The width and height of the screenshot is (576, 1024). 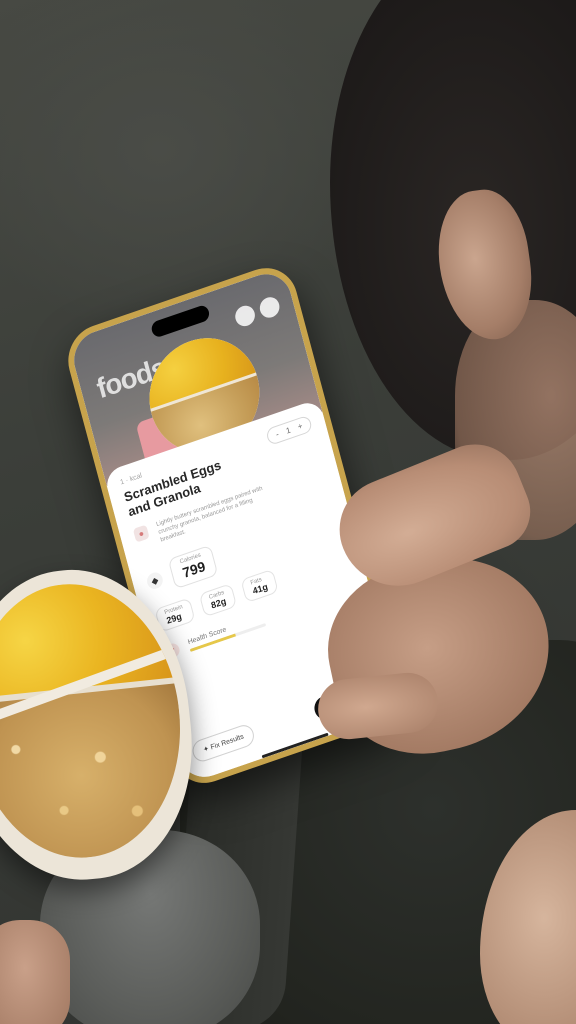 I want to click on plus-button: +, so click(x=300, y=426).